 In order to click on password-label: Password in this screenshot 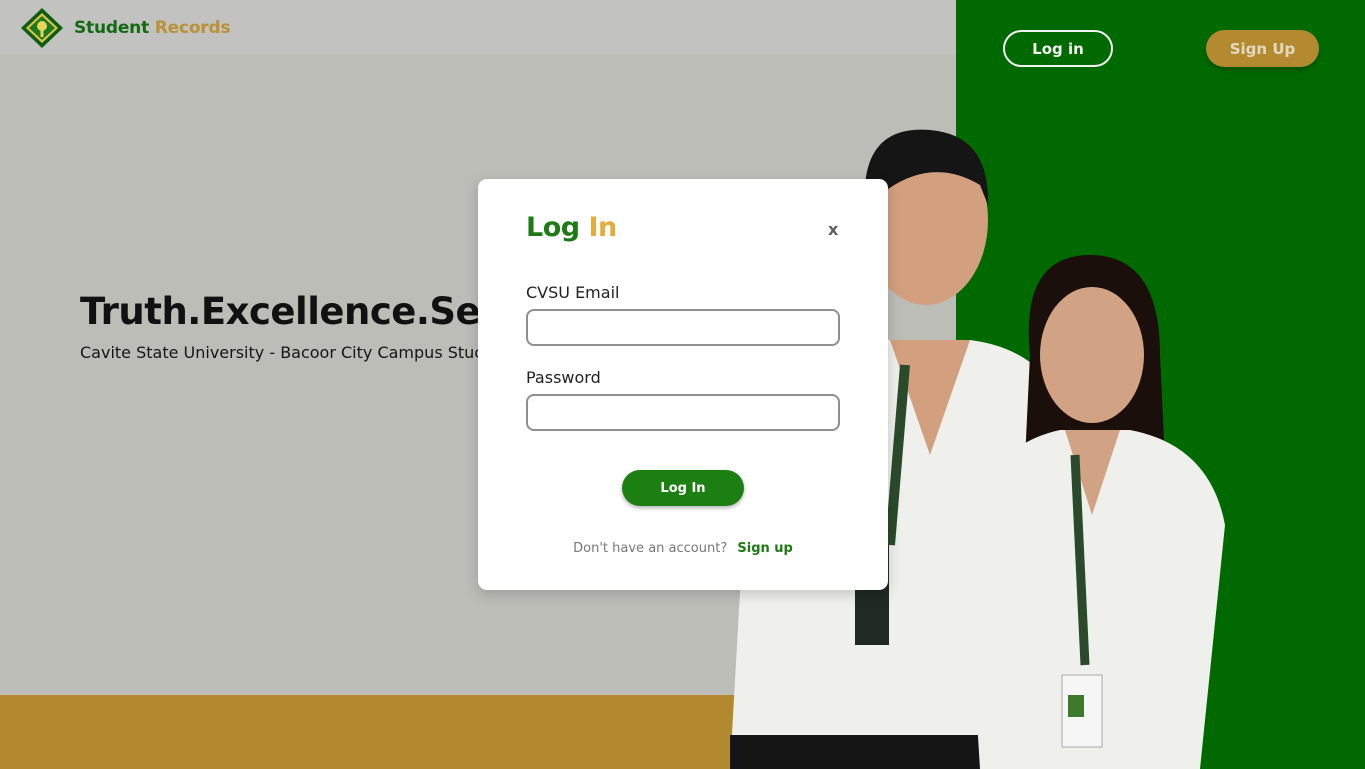, I will do `click(563, 377)`.